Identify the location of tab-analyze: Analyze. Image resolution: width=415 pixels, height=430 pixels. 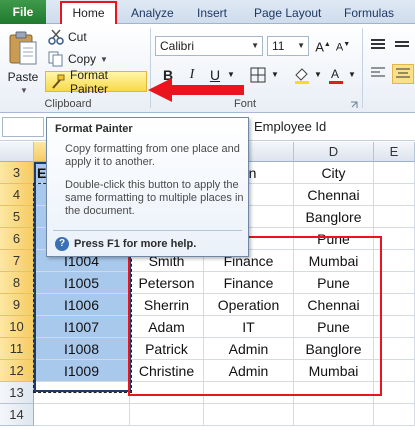
(152, 13).